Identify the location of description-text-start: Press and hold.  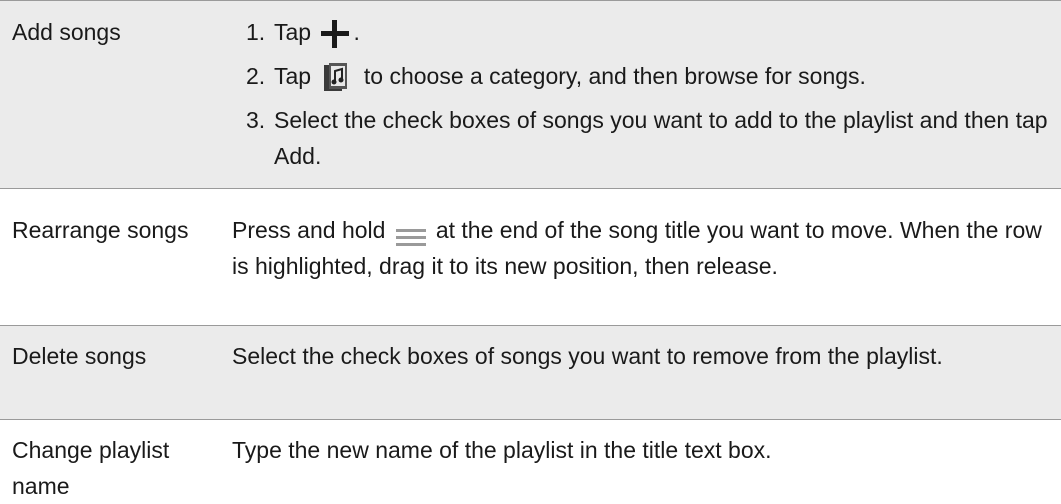
(309, 230).